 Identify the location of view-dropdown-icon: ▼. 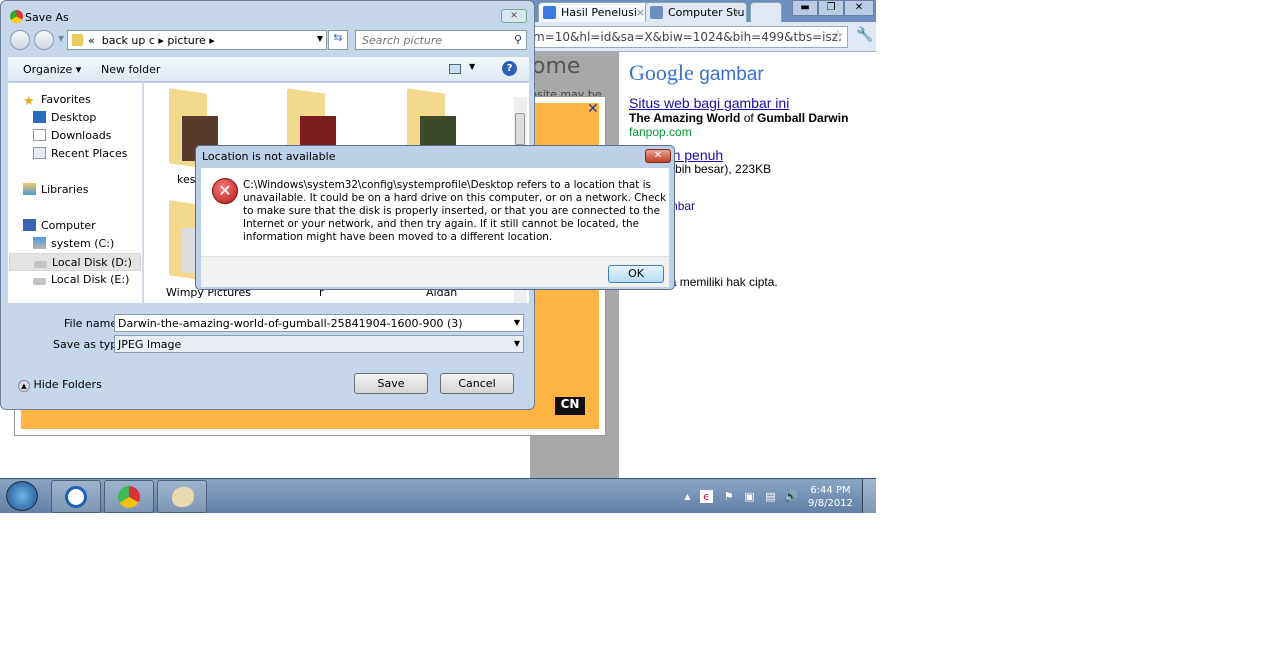
(472, 66).